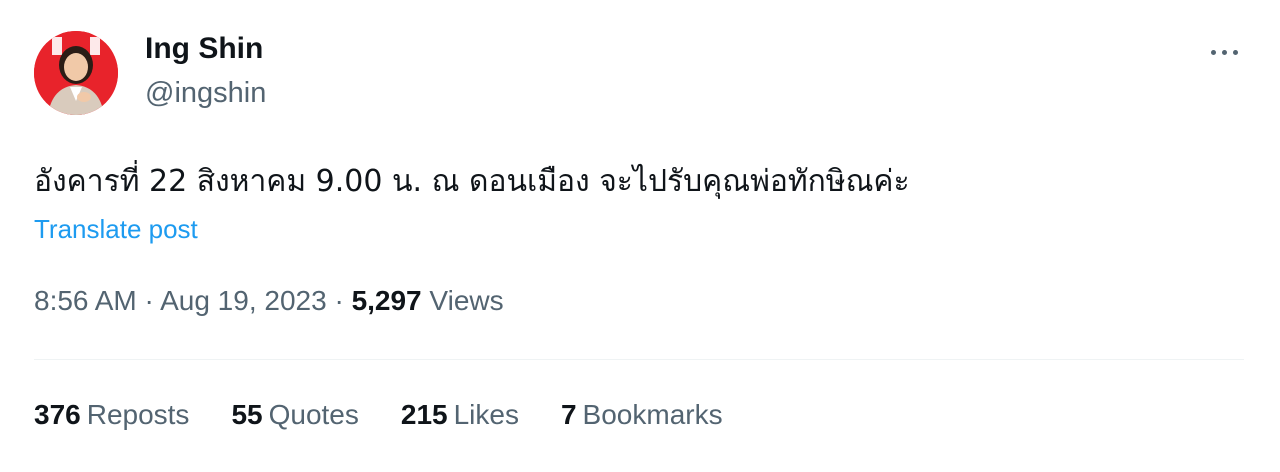 This screenshot has width=1280, height=472. Describe the element at coordinates (313, 414) in the screenshot. I see `quotes-label: Quotes` at that location.